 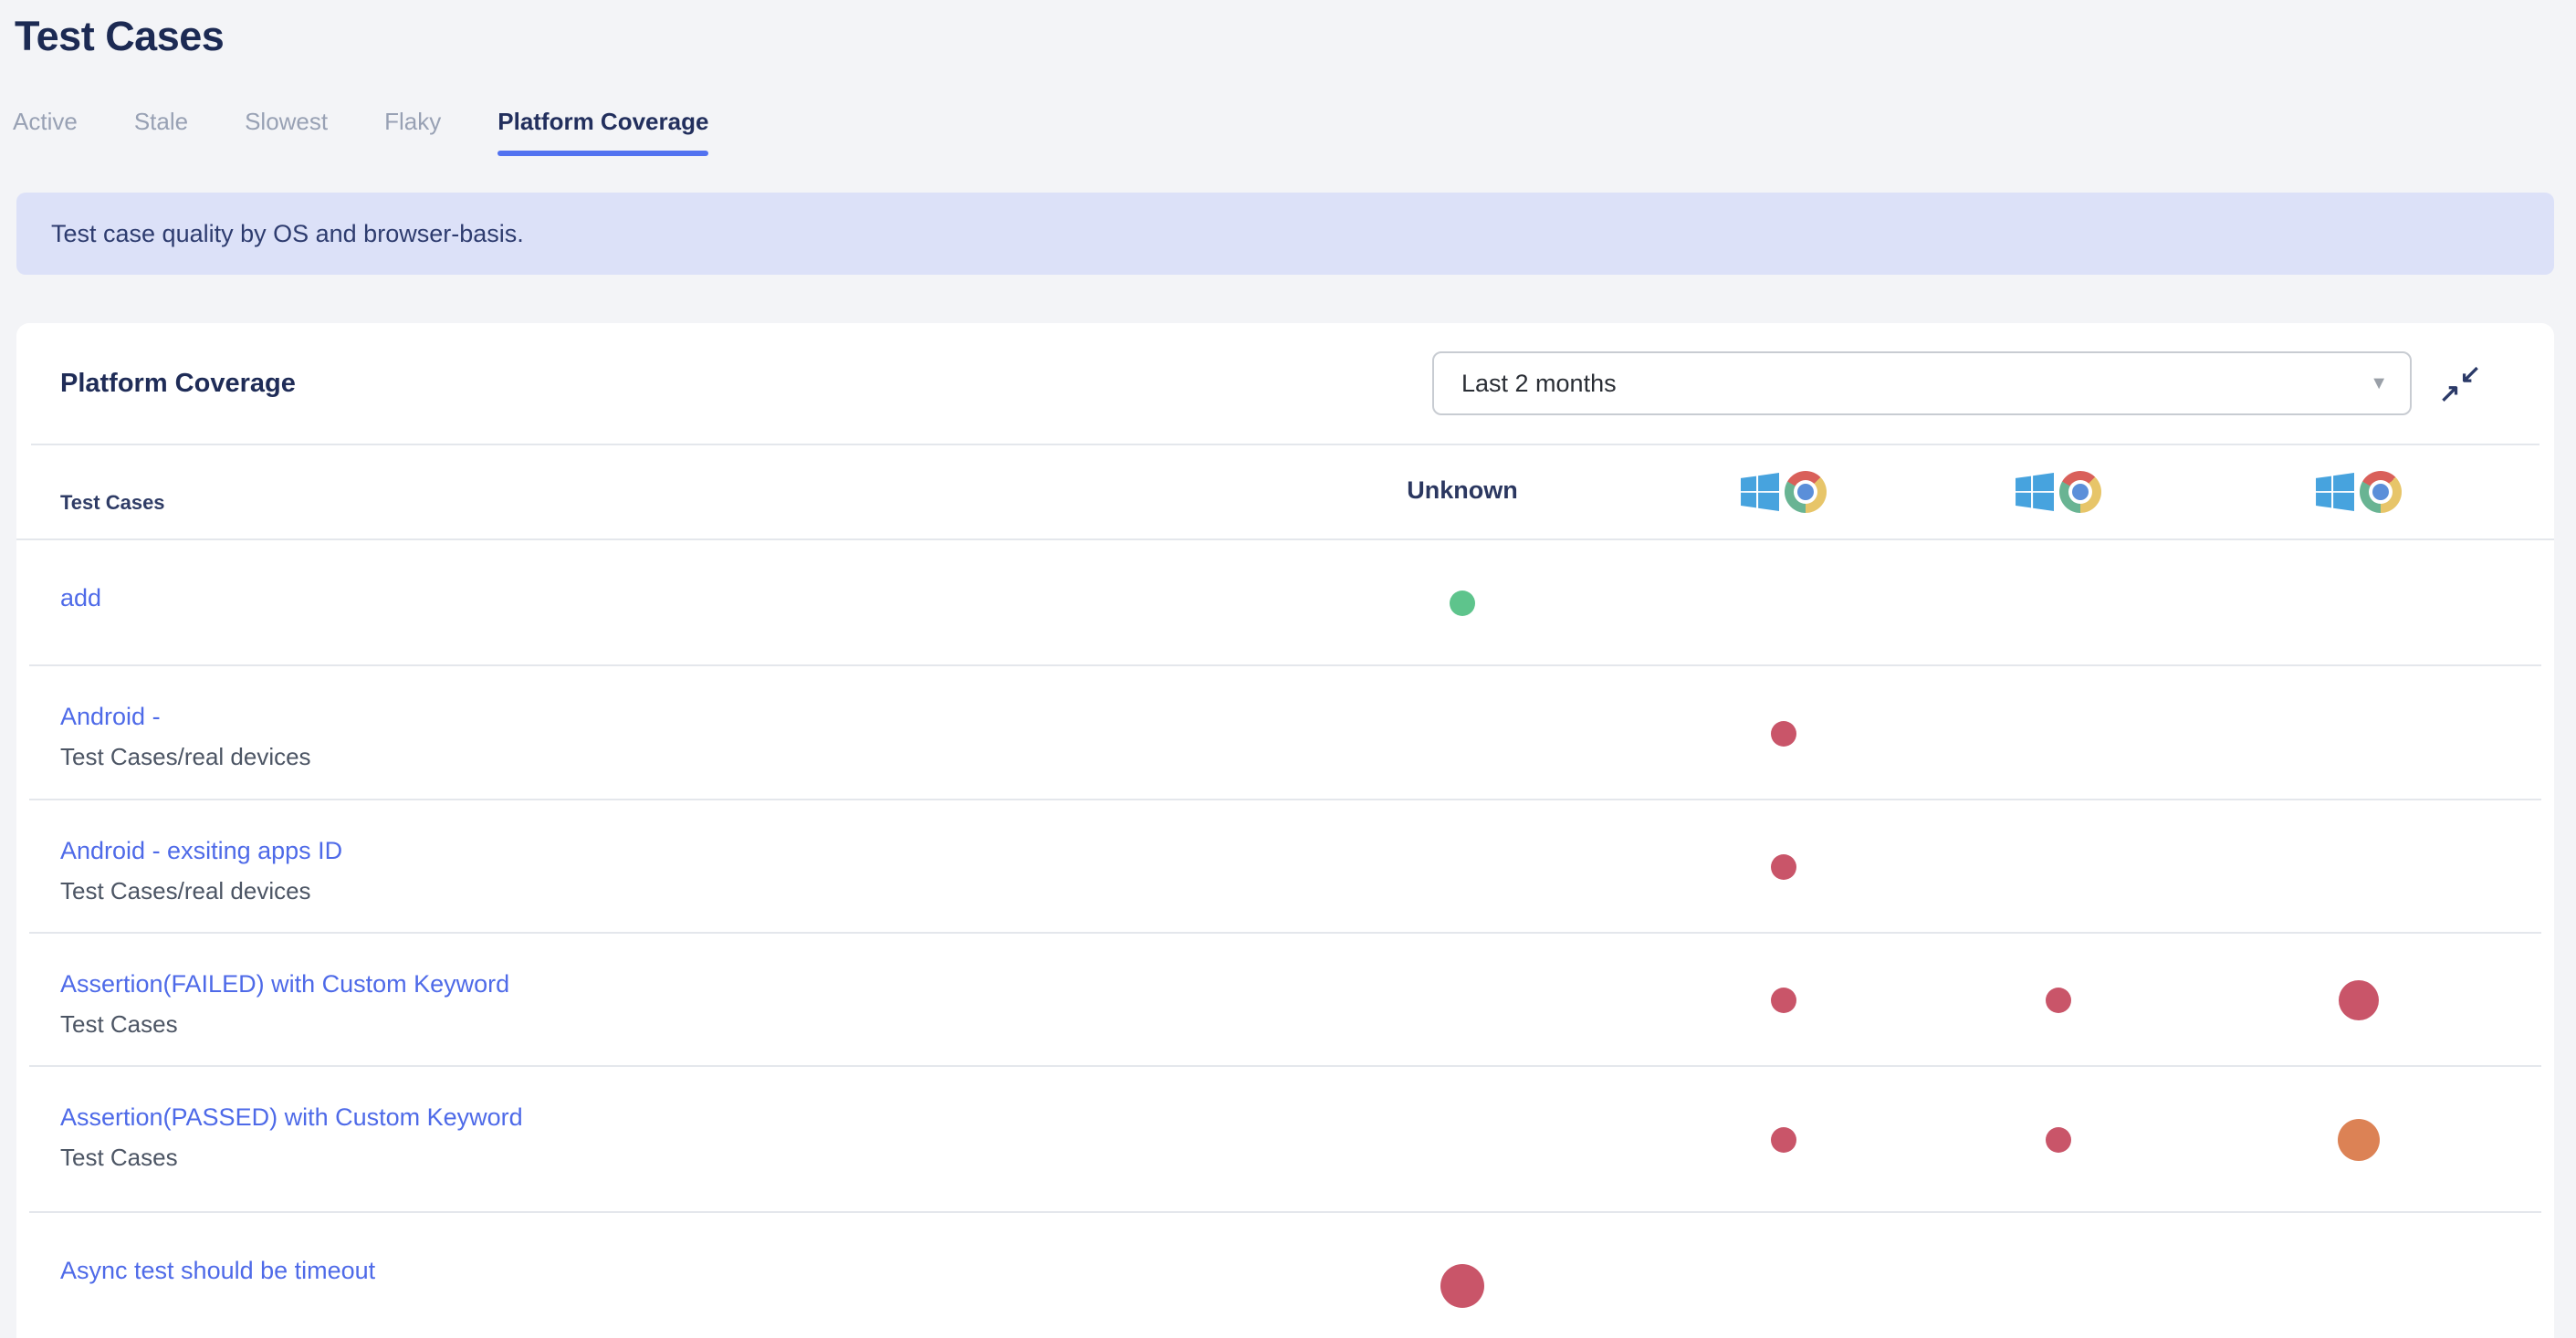 I want to click on panel-title: Platform Coverage, so click(x=178, y=383).